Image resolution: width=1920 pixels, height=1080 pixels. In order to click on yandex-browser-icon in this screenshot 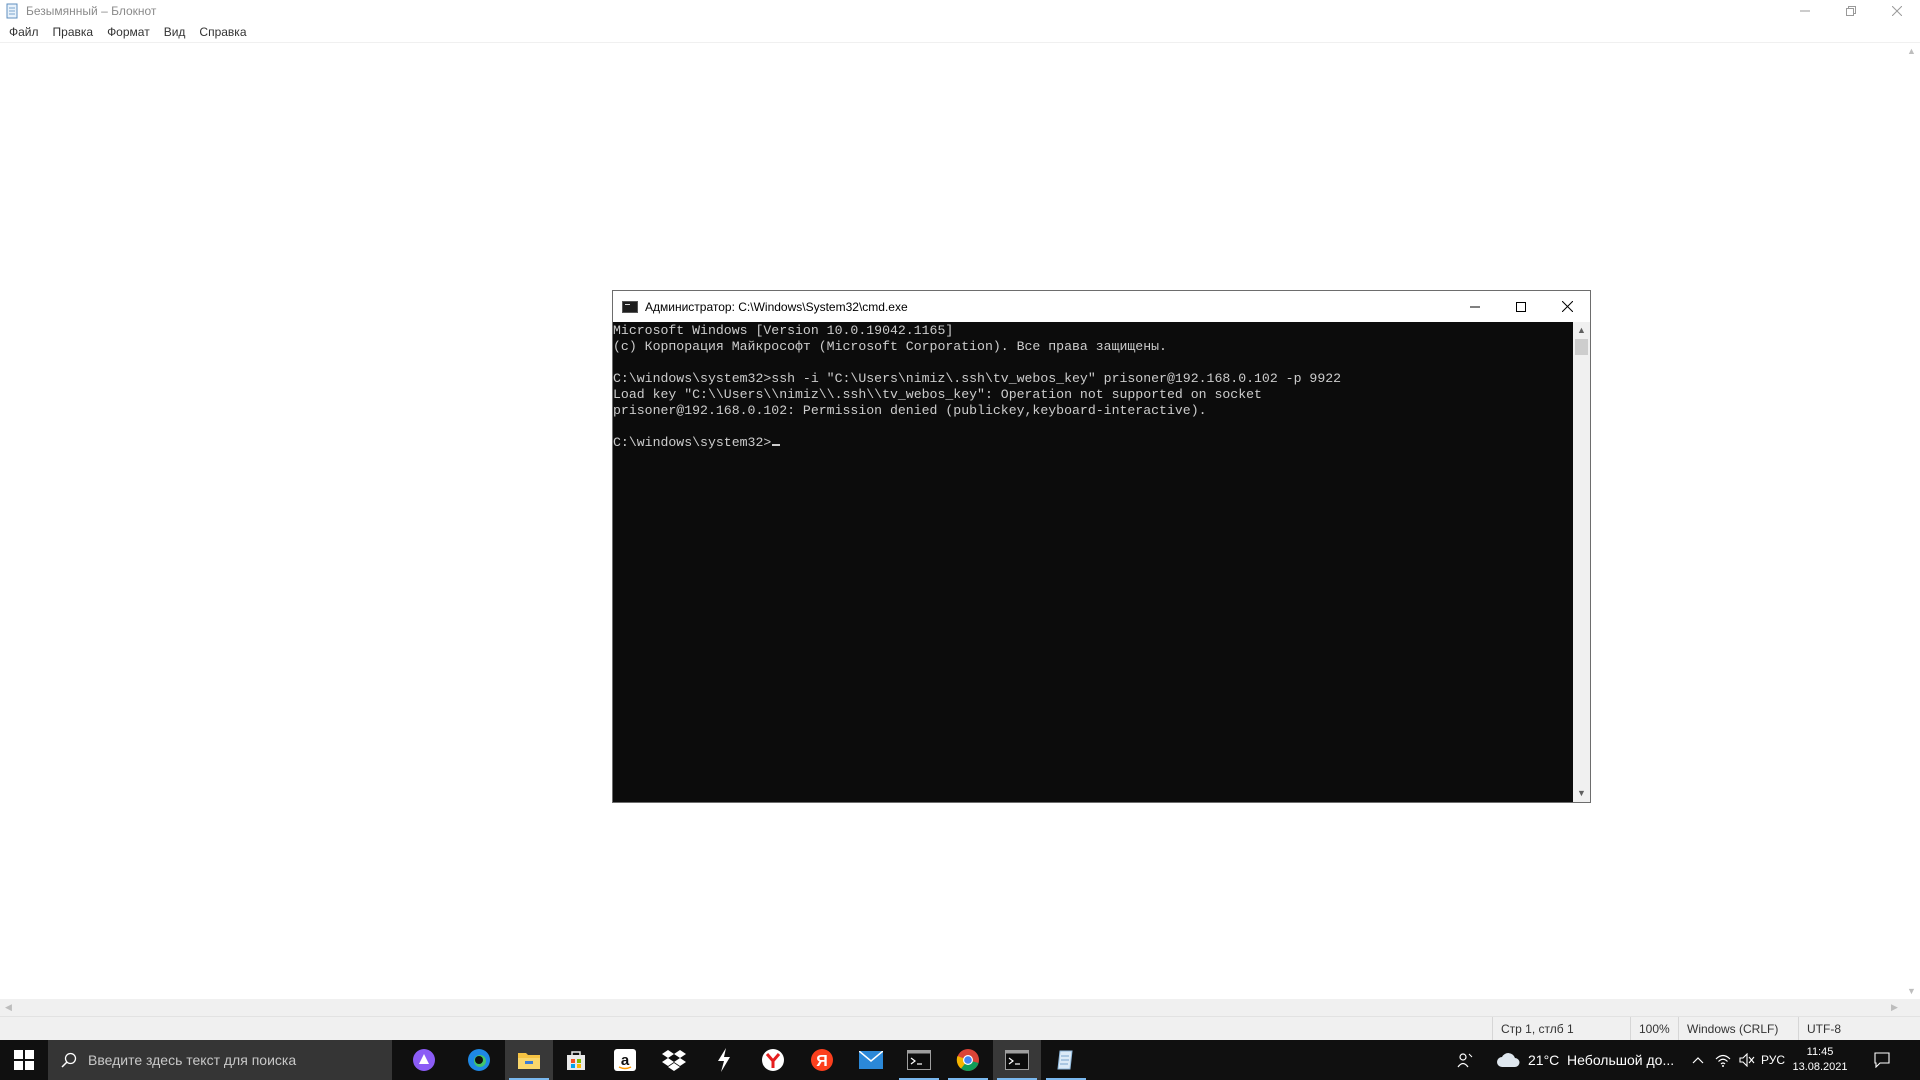, I will do `click(773, 1060)`.